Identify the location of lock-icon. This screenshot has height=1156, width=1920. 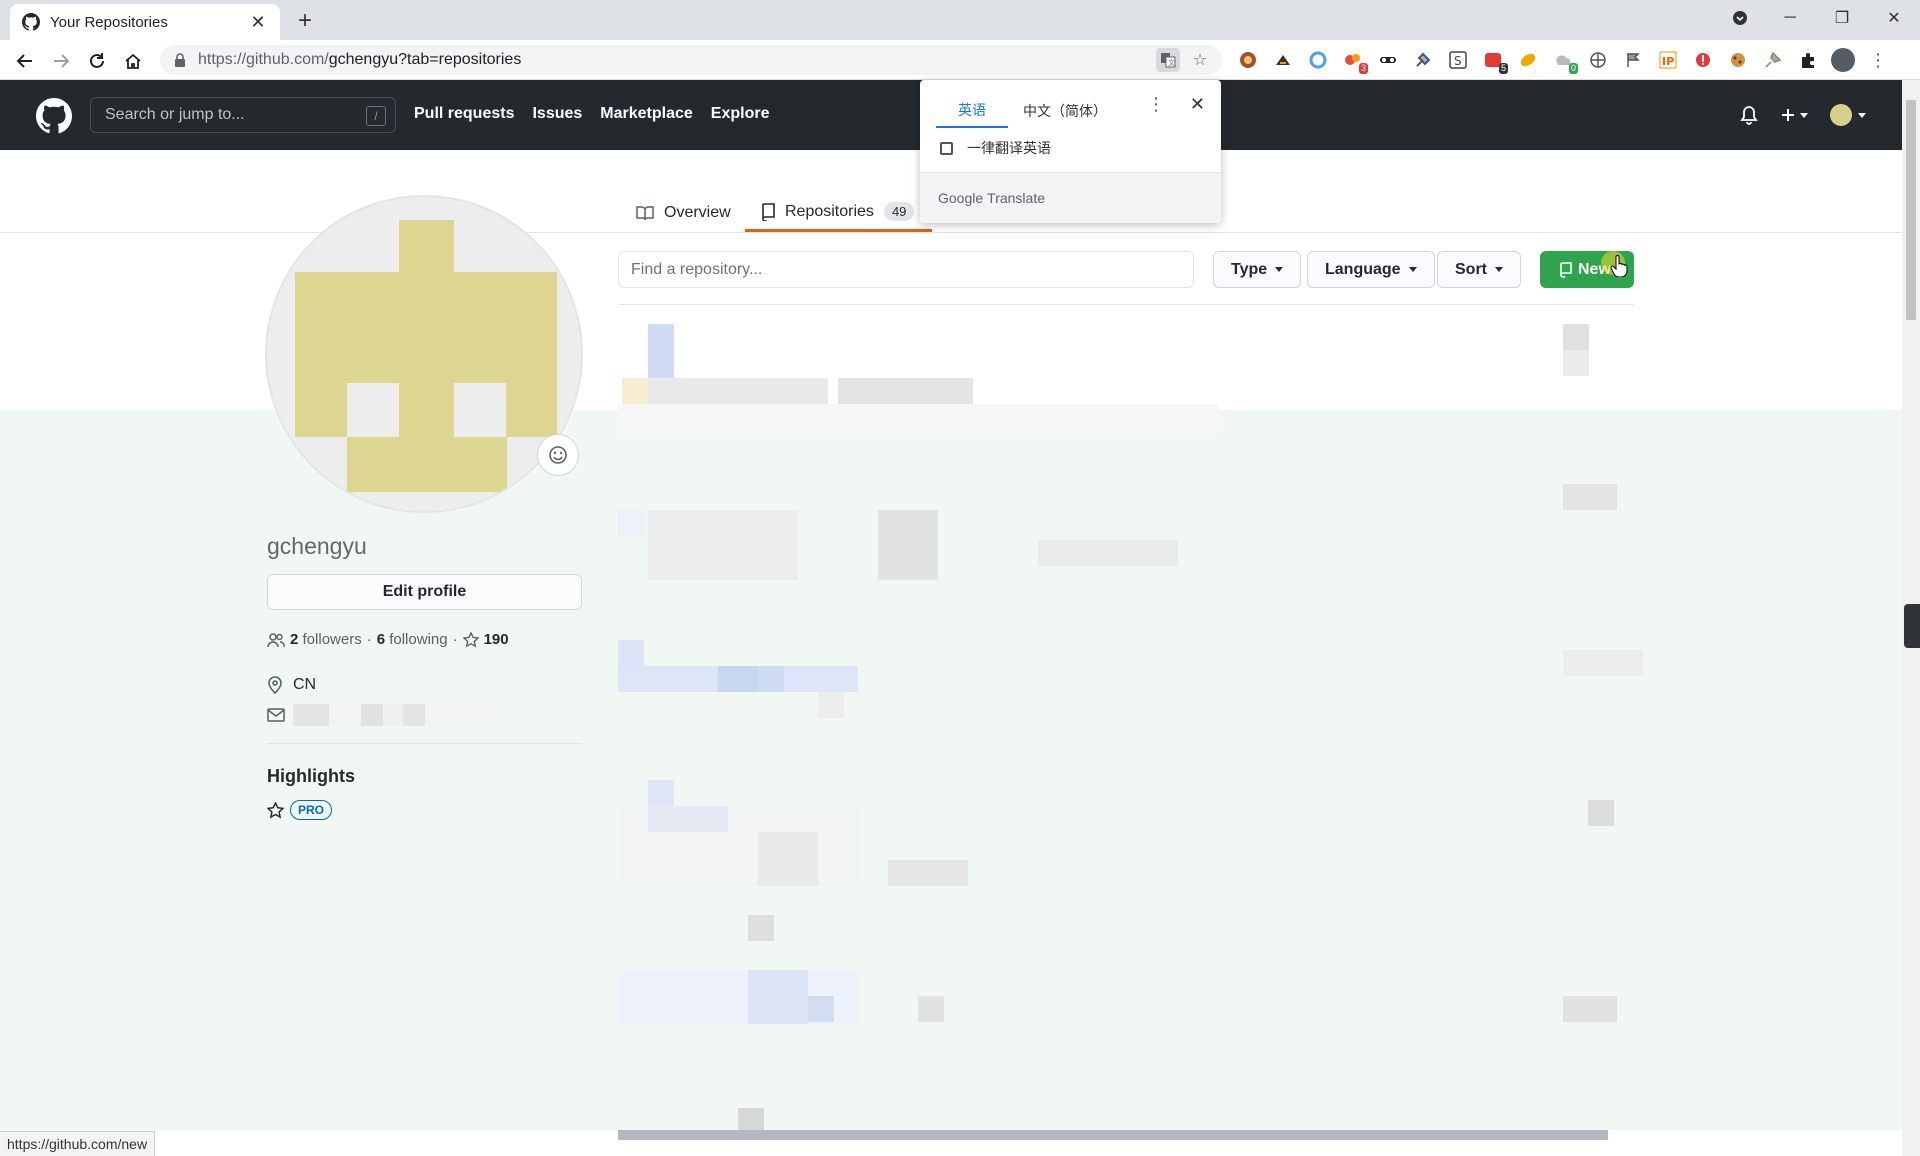
(180, 60).